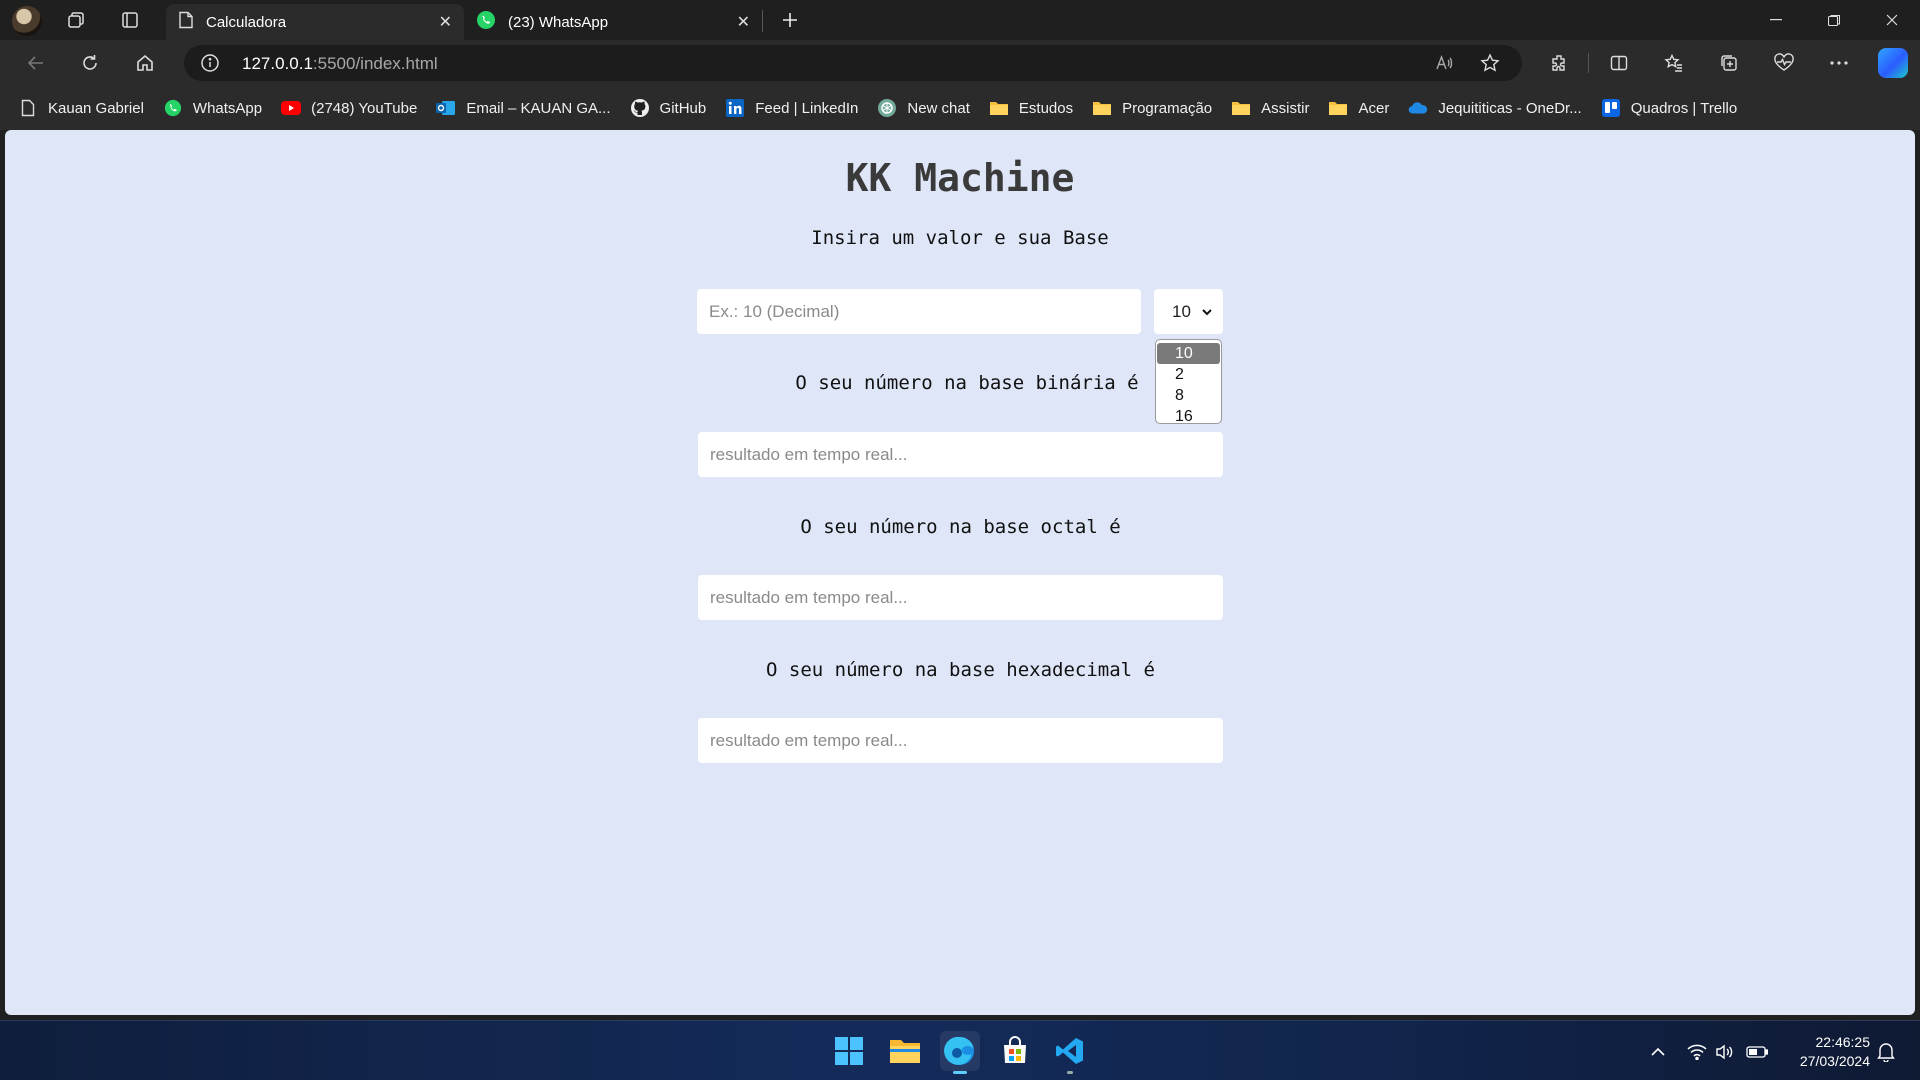  Describe the element at coordinates (960, 454) in the screenshot. I see `binary-result-field` at that location.